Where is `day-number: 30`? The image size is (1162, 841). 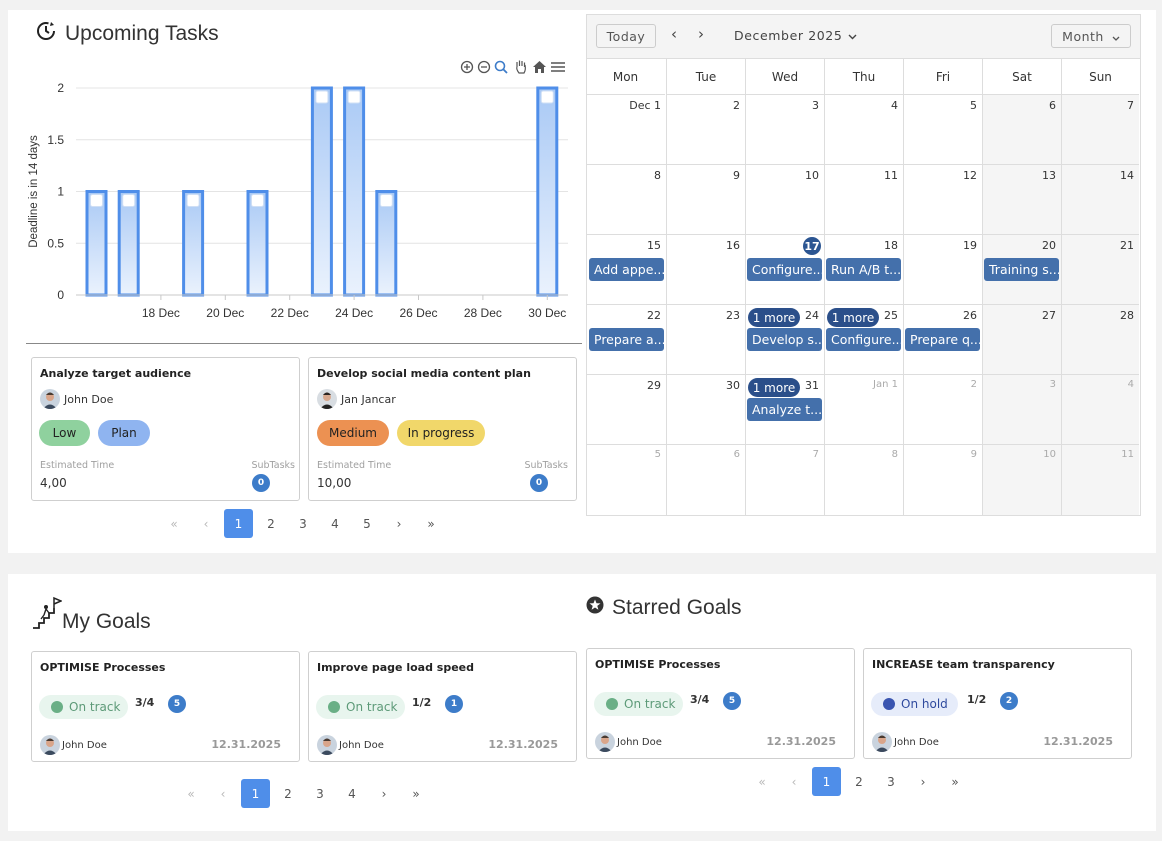 day-number: 30 is located at coordinates (733, 385).